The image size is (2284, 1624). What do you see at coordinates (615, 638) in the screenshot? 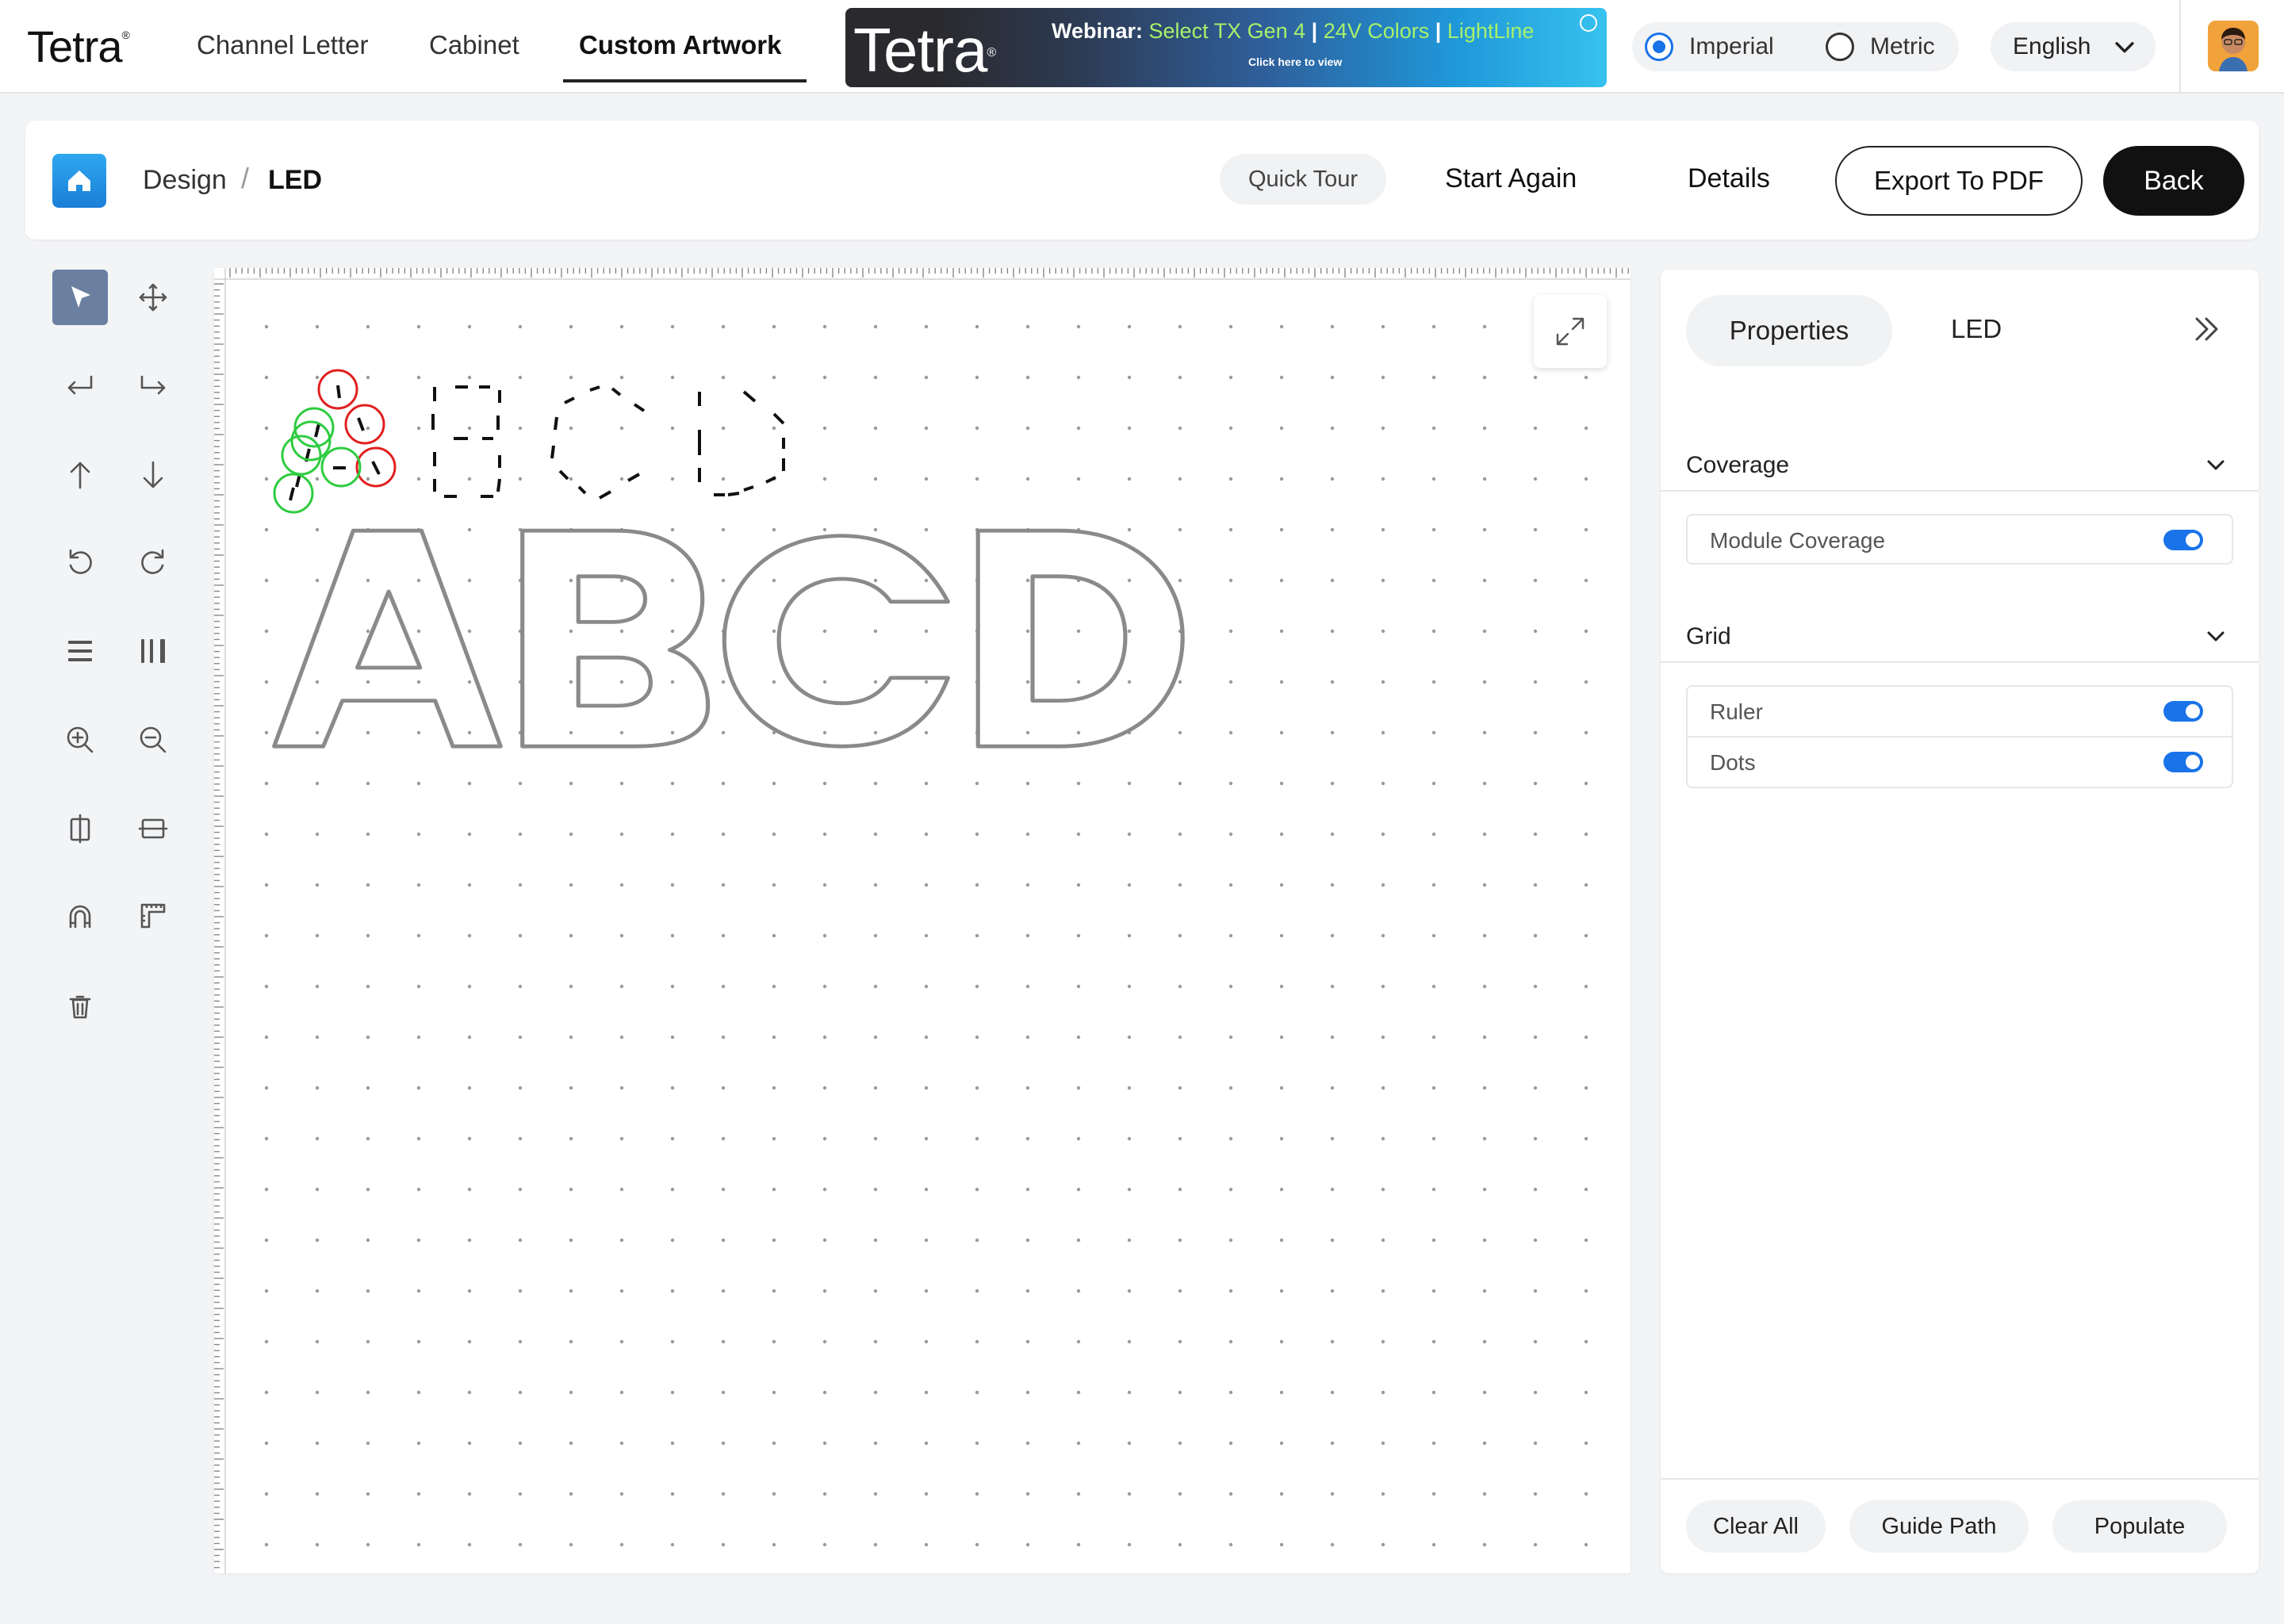
I see `letter-b-outline` at bounding box center [615, 638].